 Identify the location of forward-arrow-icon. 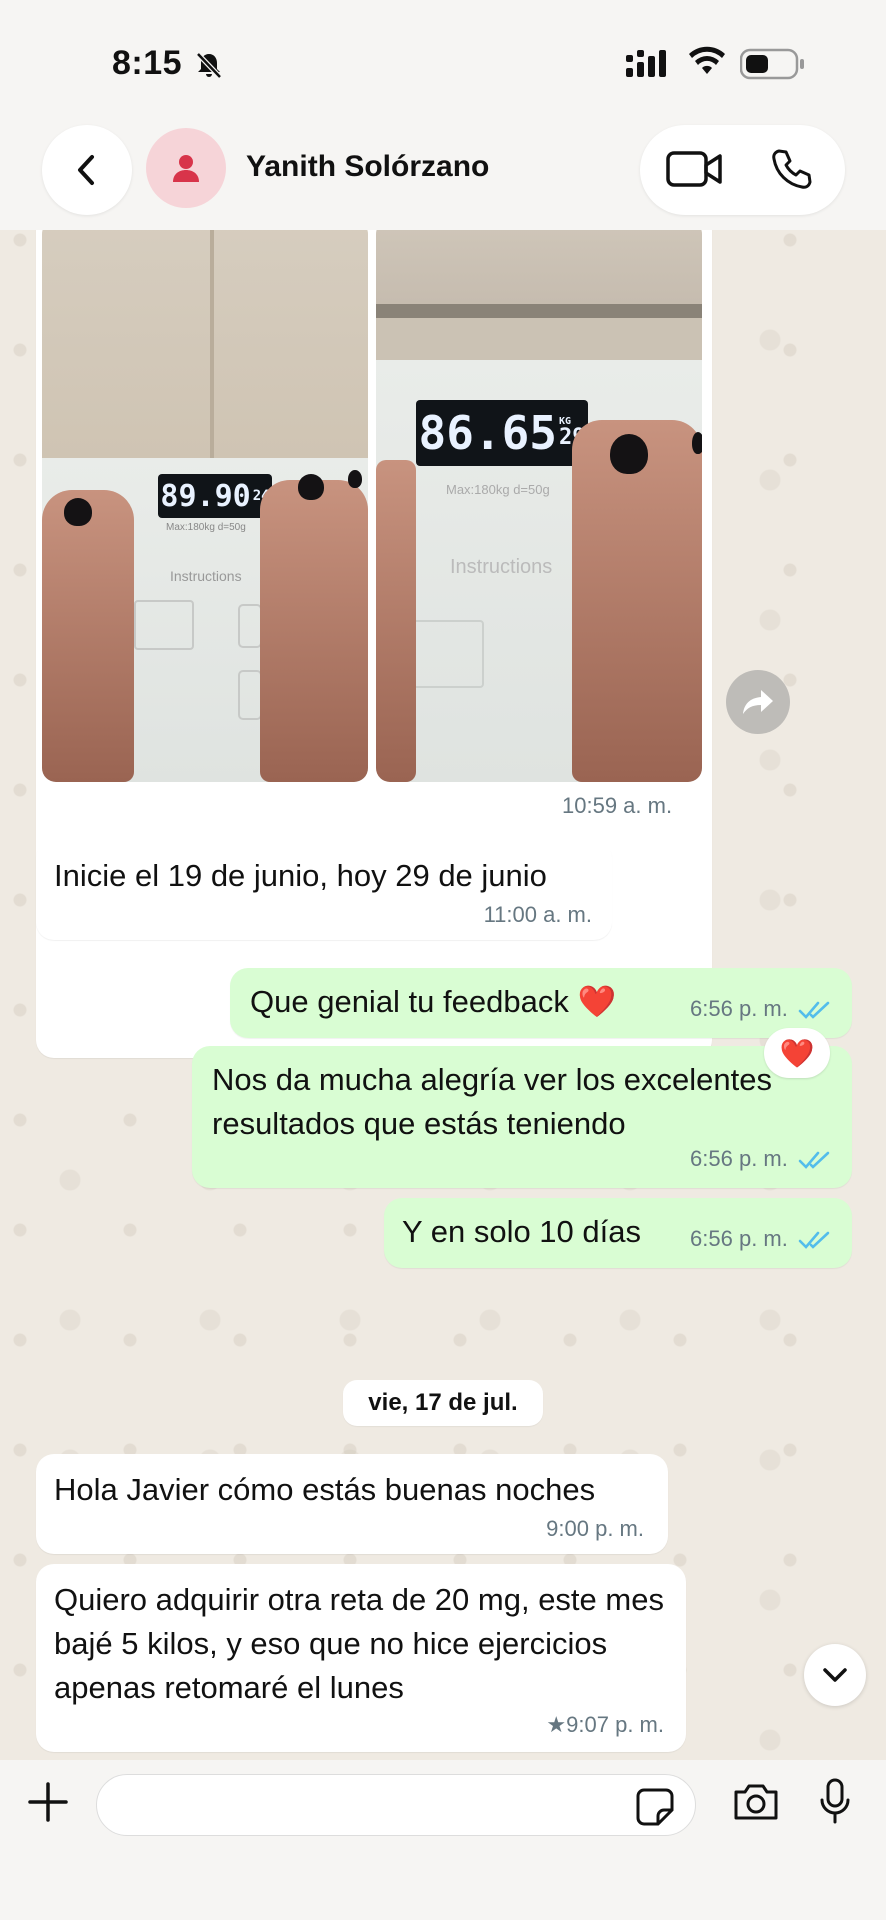
(758, 702).